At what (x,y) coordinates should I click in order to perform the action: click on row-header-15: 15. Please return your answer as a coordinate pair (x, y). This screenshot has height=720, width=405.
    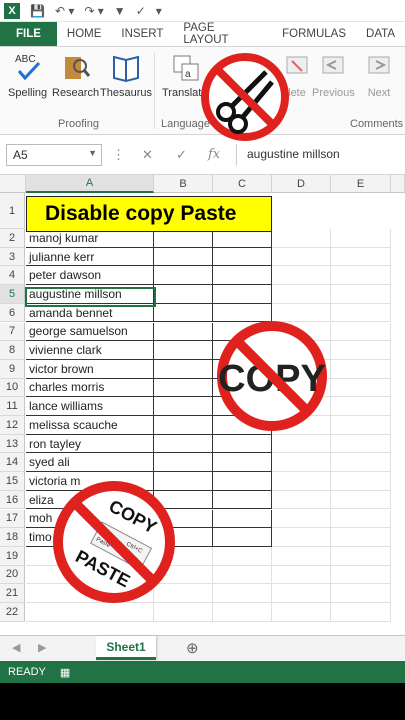
    Looking at the image, I should click on (12, 481).